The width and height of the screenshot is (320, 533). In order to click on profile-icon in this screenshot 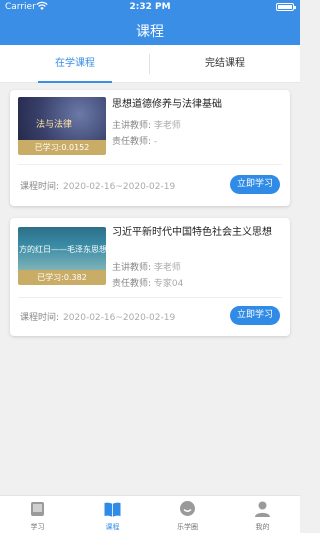, I will do `click(262, 509)`.